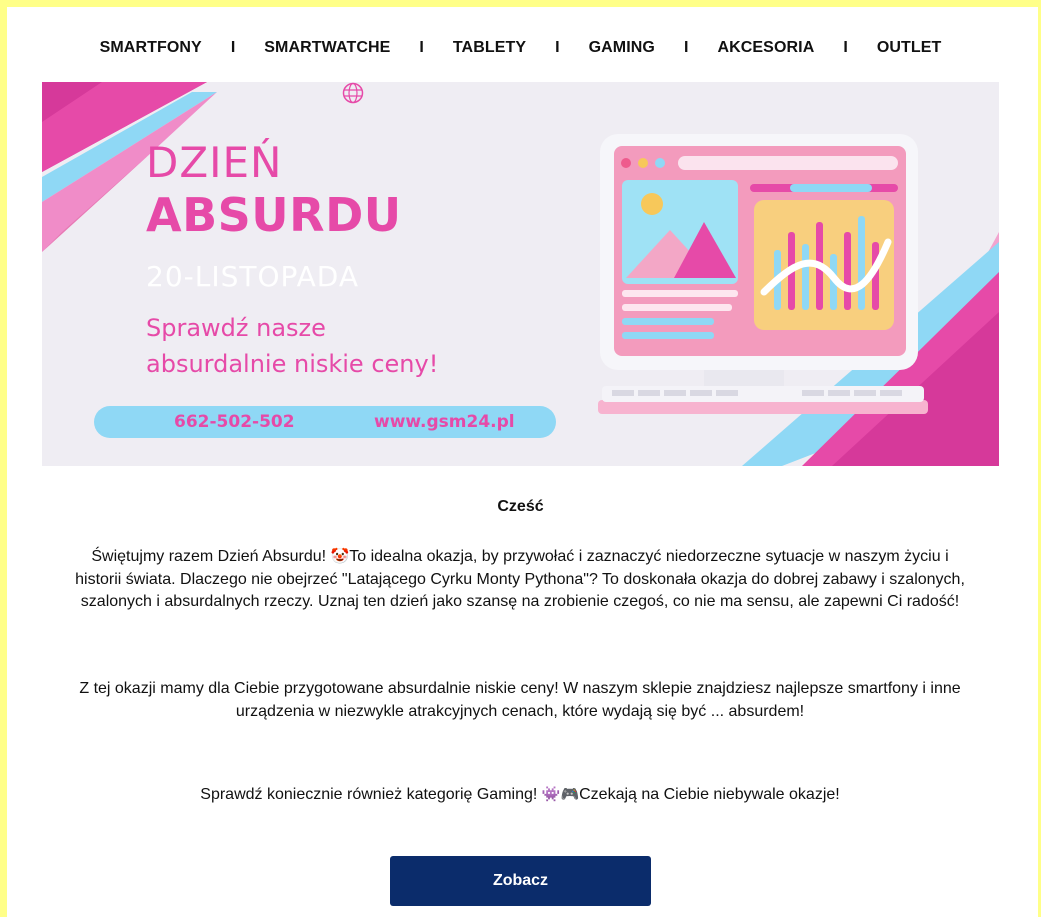 The image size is (1041, 917). I want to click on banner-title-line1: DZIEŃ, so click(214, 162).